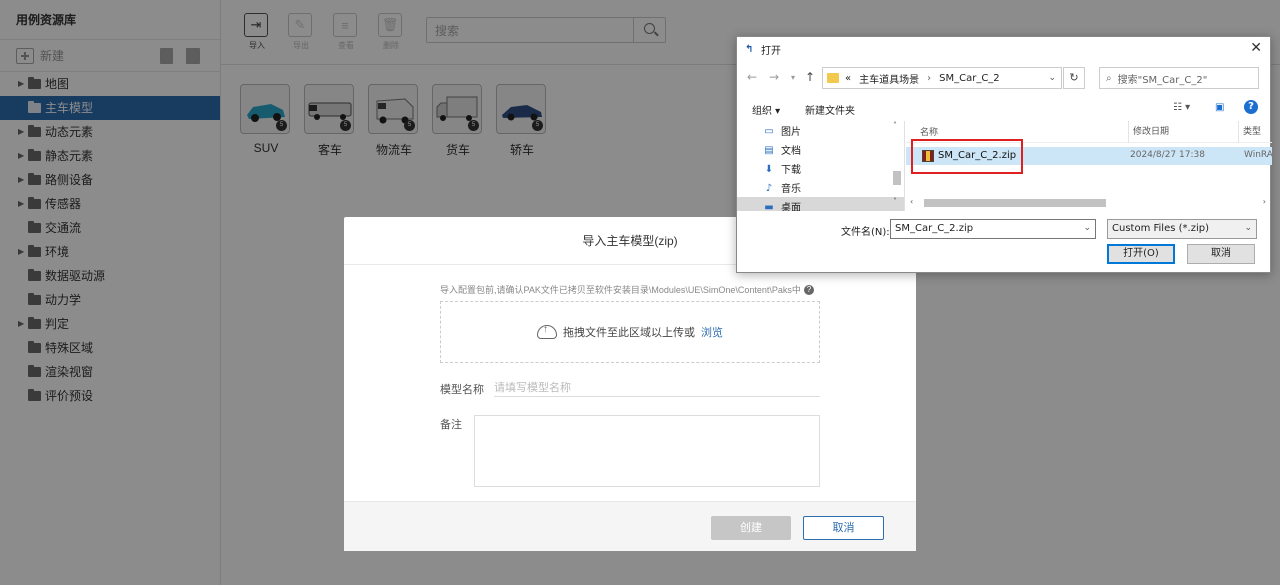 This screenshot has width=1280, height=585. What do you see at coordinates (865, 232) in the screenshot?
I see `filename-label: 文件名(N):` at bounding box center [865, 232].